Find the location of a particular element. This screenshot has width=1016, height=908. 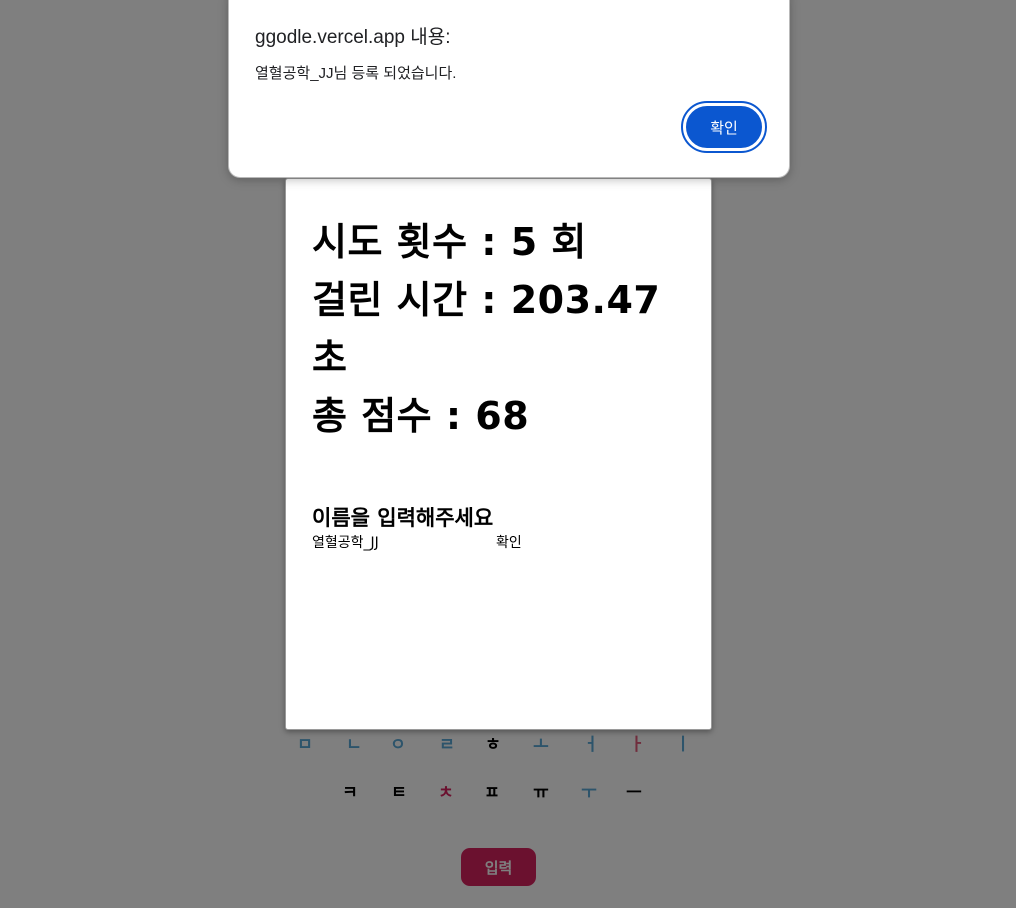

result-stats: 시도 횟수 : 5 회 걸린 시간 : 203.47 초 총 점수 : 68 is located at coordinates (499, 329).